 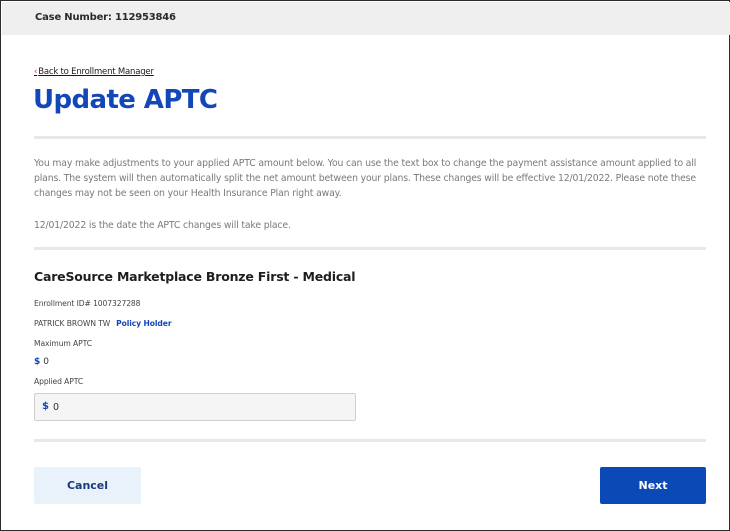 What do you see at coordinates (72, 323) in the screenshot?
I see `member-name: PATRICK BROWN TW` at bounding box center [72, 323].